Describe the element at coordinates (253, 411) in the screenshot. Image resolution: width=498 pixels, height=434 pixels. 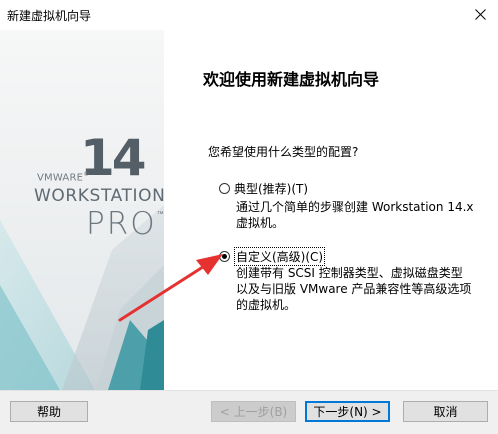
I see `back-button: < 上一步(B)` at that location.